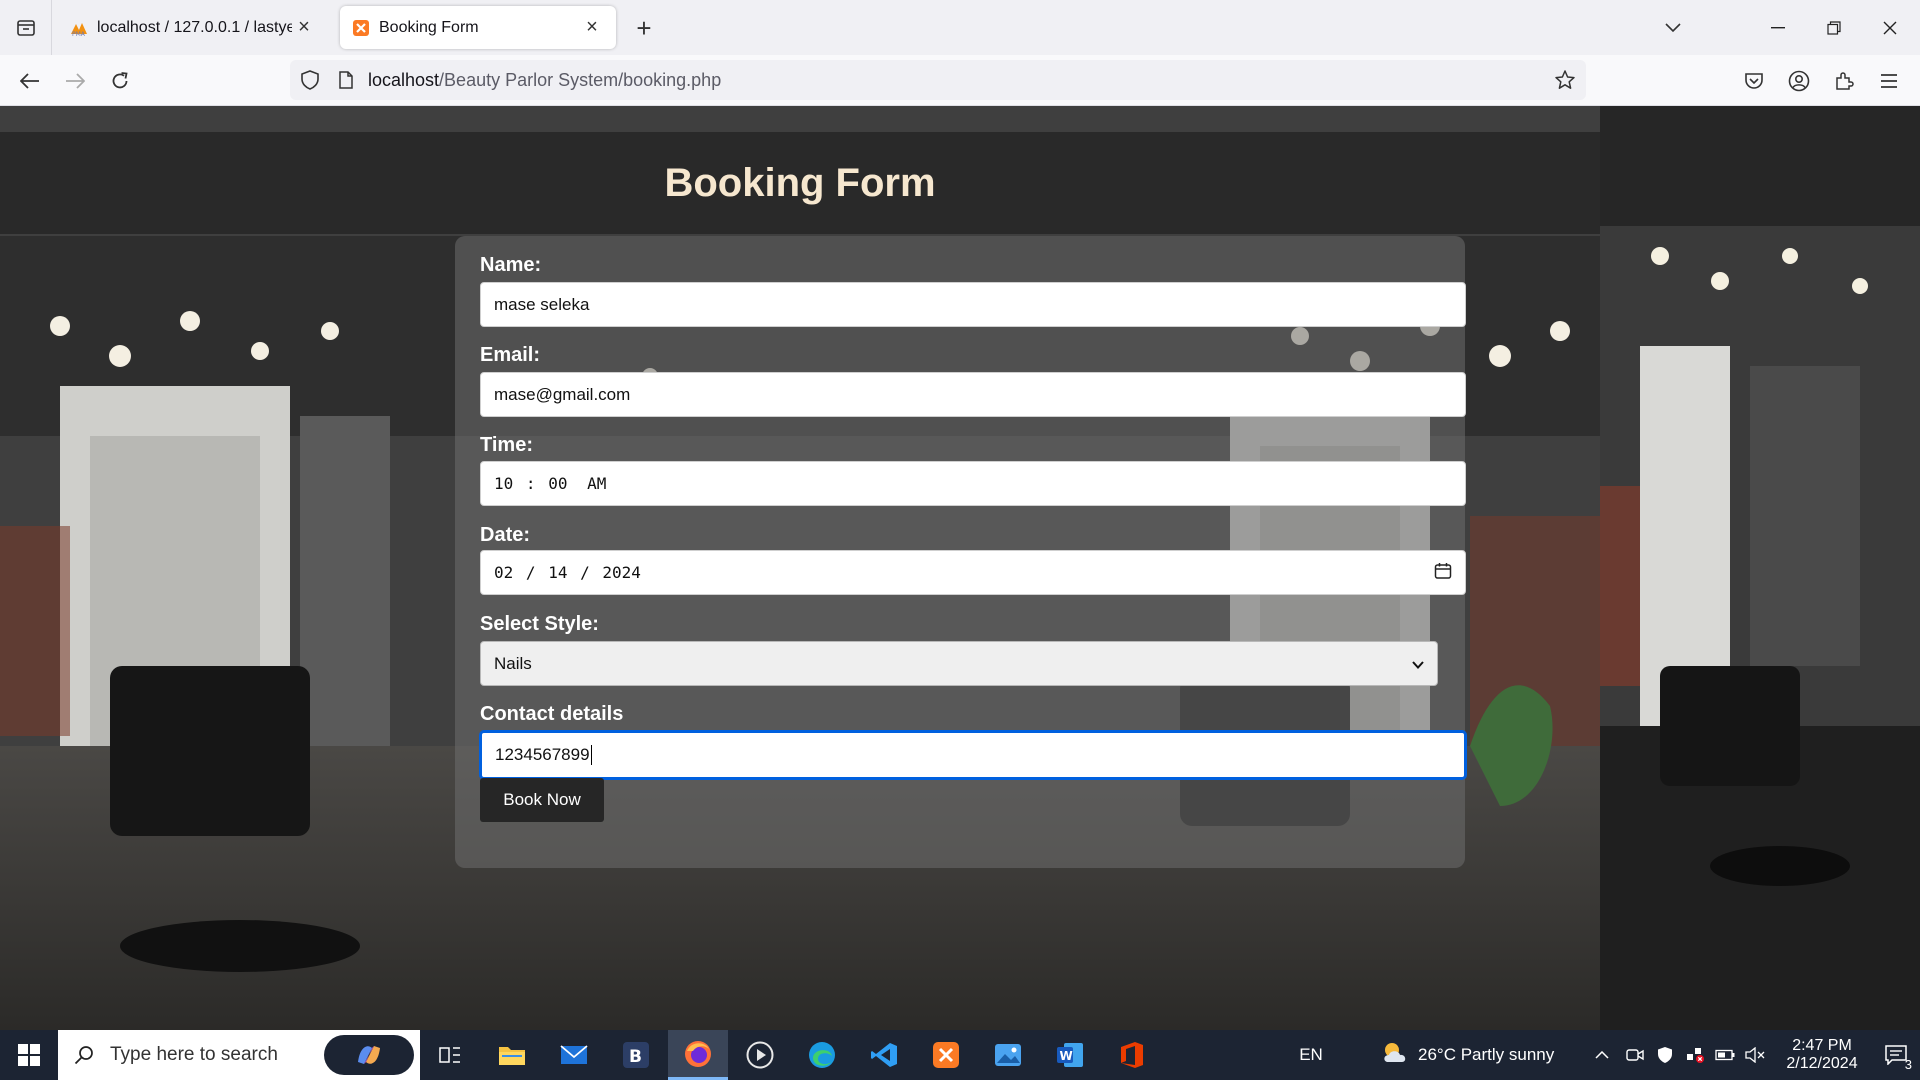 Image resolution: width=1920 pixels, height=1080 pixels. I want to click on book-now-button: Book Now, so click(542, 800).